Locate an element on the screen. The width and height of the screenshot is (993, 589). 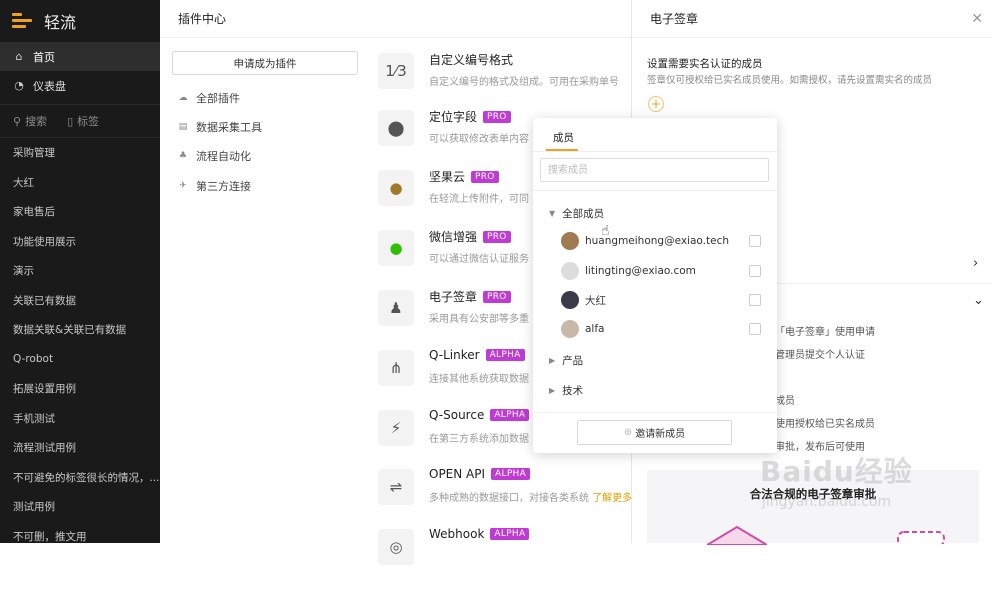
group-tech: ▶ 技术 is located at coordinates (566, 390).